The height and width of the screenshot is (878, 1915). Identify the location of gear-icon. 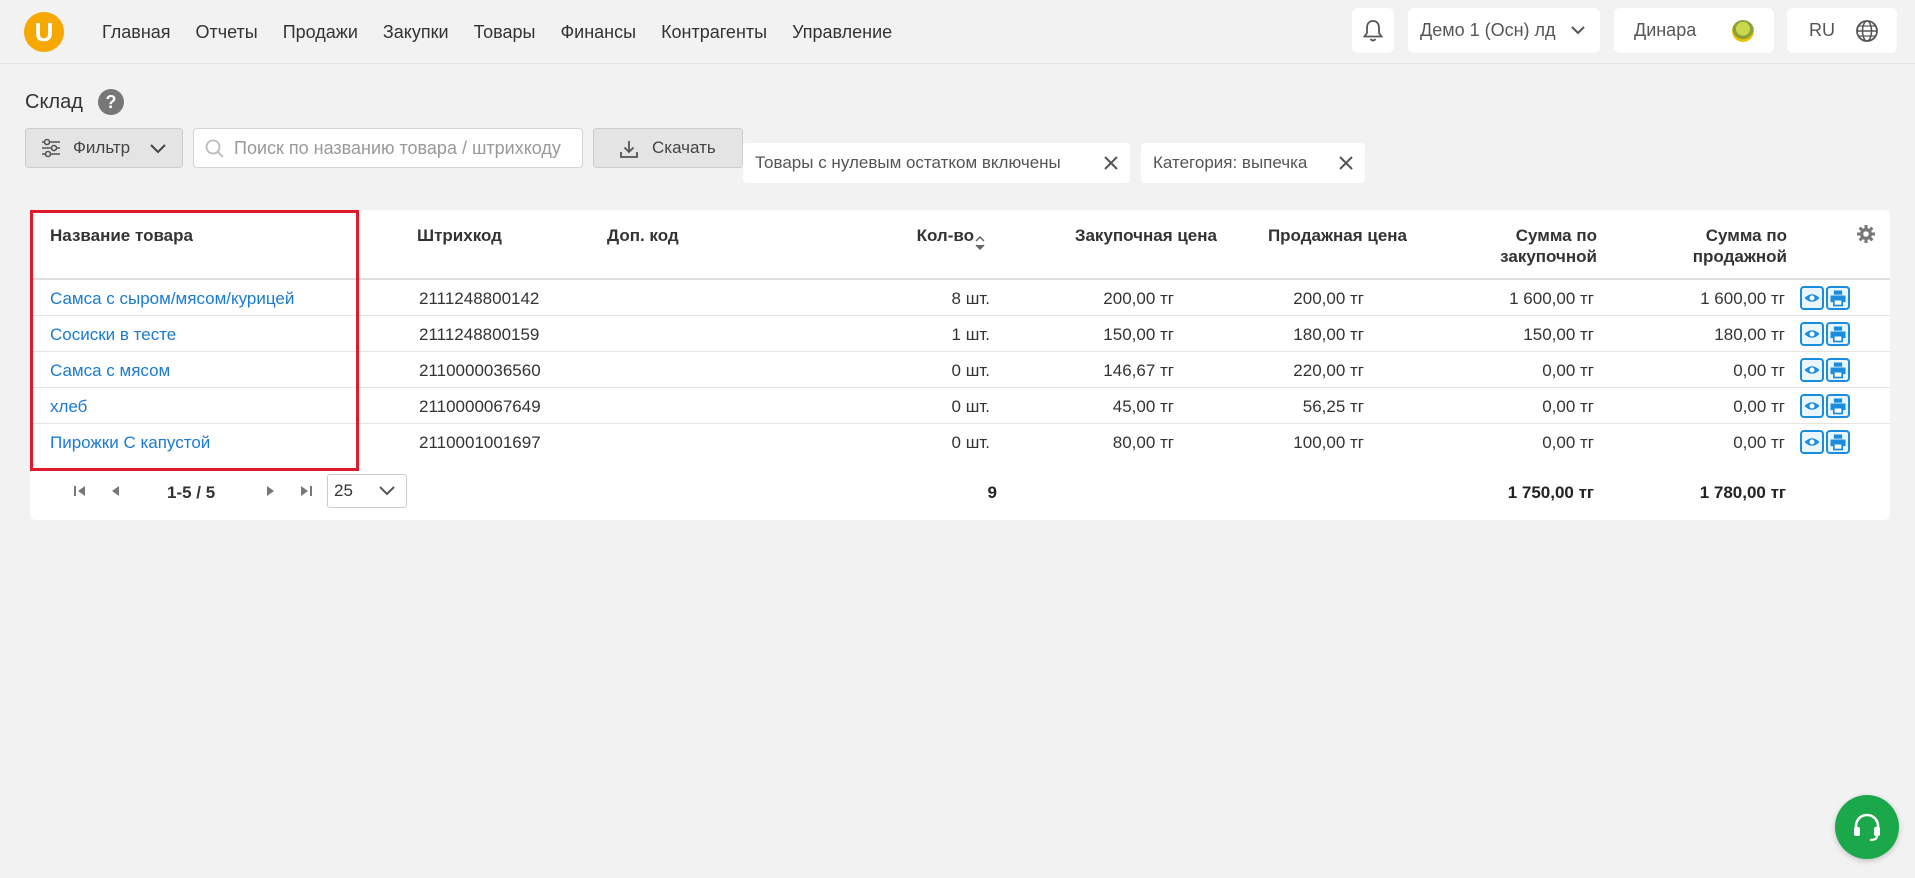
(1866, 234).